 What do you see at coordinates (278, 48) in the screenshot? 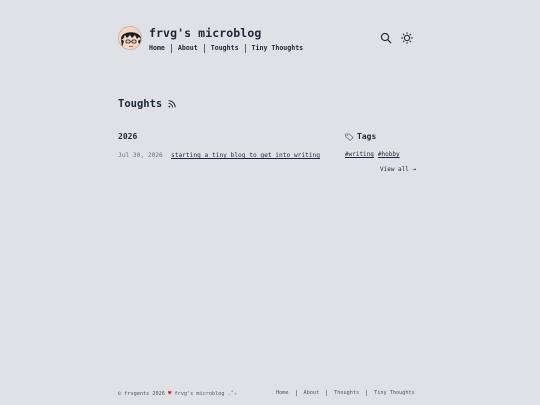
I see `nav-tiny-thoughts: Tiny Thoughts` at bounding box center [278, 48].